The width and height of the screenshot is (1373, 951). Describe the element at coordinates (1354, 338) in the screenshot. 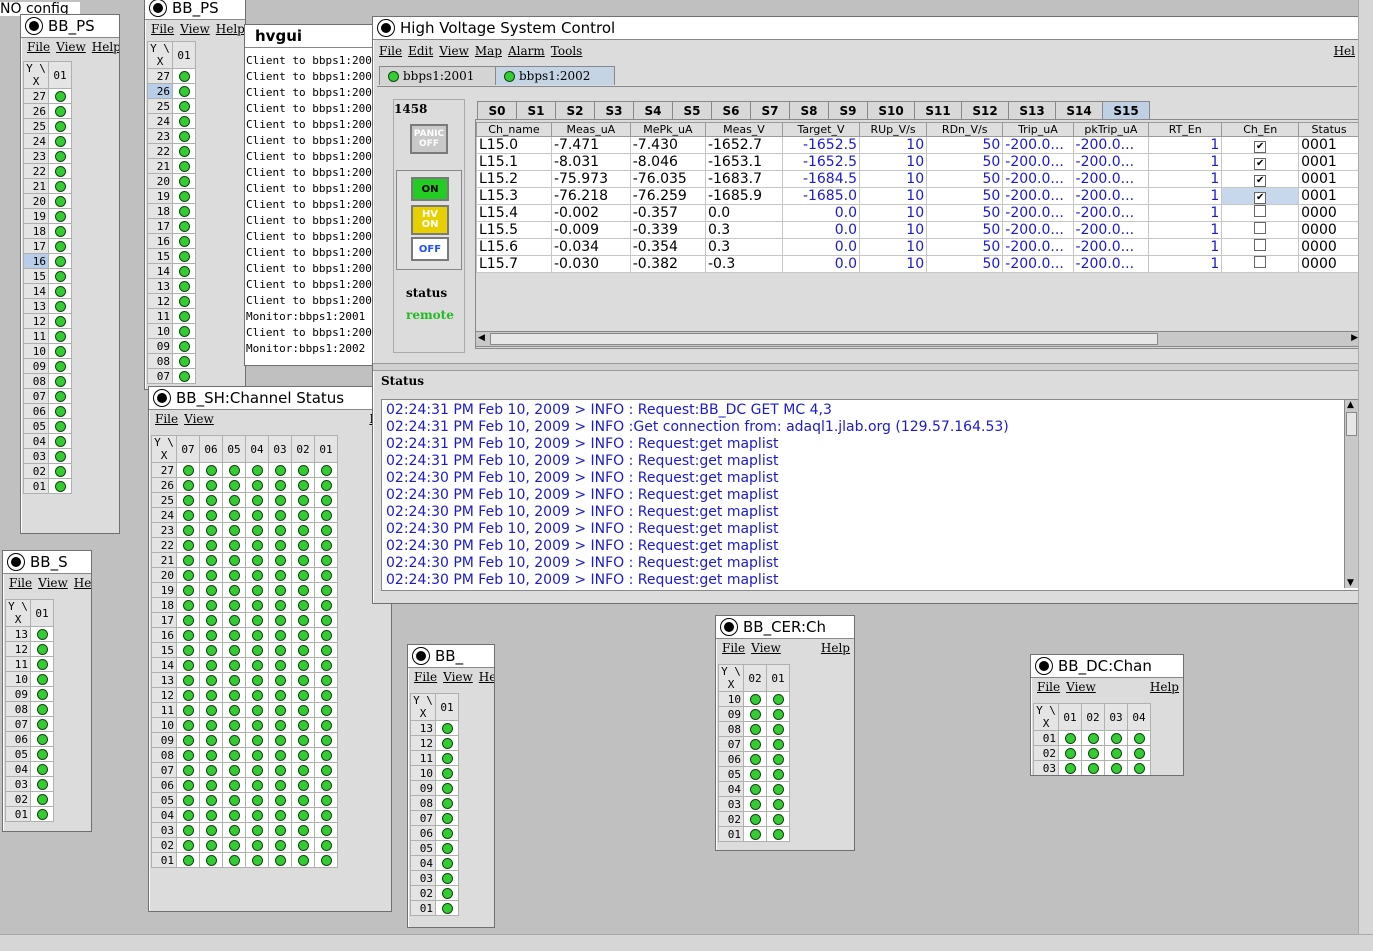

I see `scroll-right-arrow: ▶` at that location.